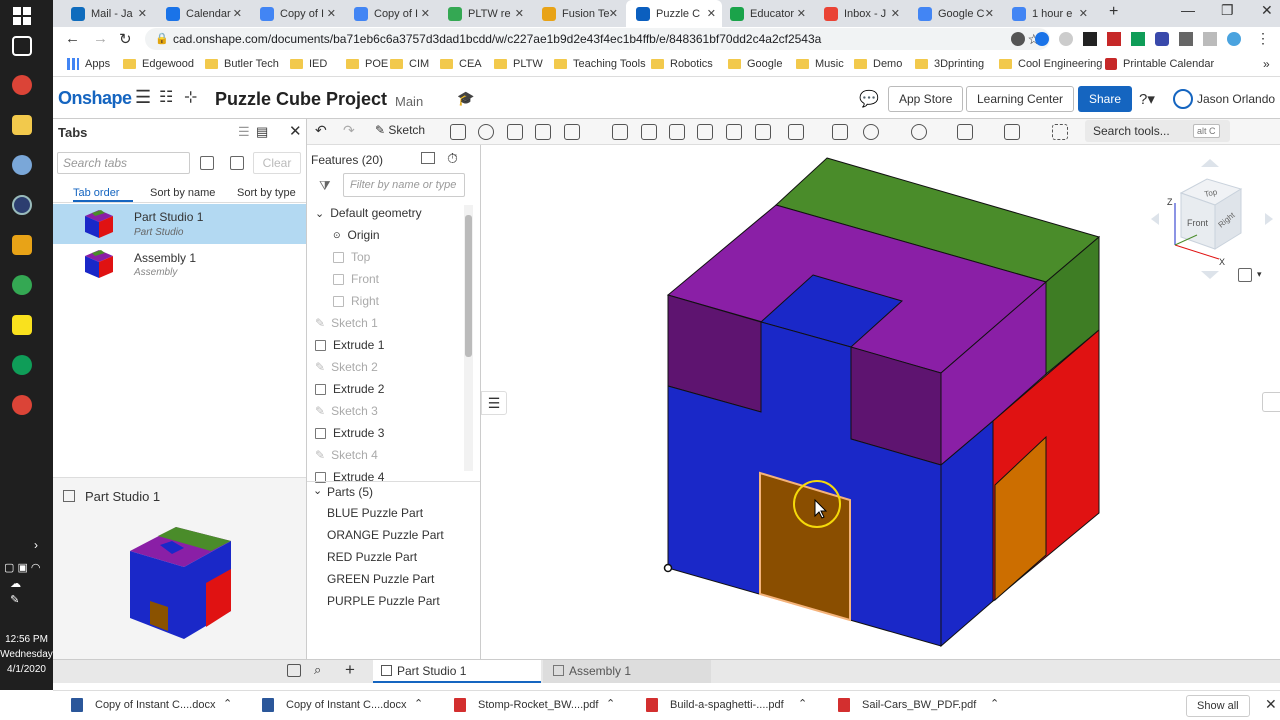  Describe the element at coordinates (796, 132) in the screenshot. I see `pattern-tool-icon` at that location.